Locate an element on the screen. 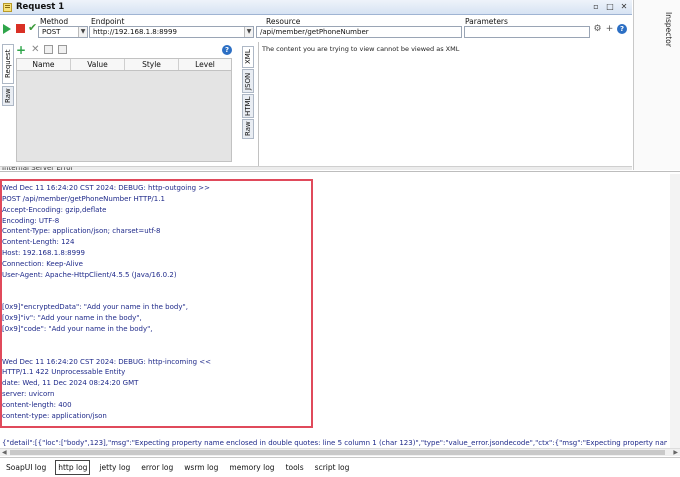 The width and height of the screenshot is (680, 477). endpoint-value: http://192.168.1.8:8999 is located at coordinates (135, 32).